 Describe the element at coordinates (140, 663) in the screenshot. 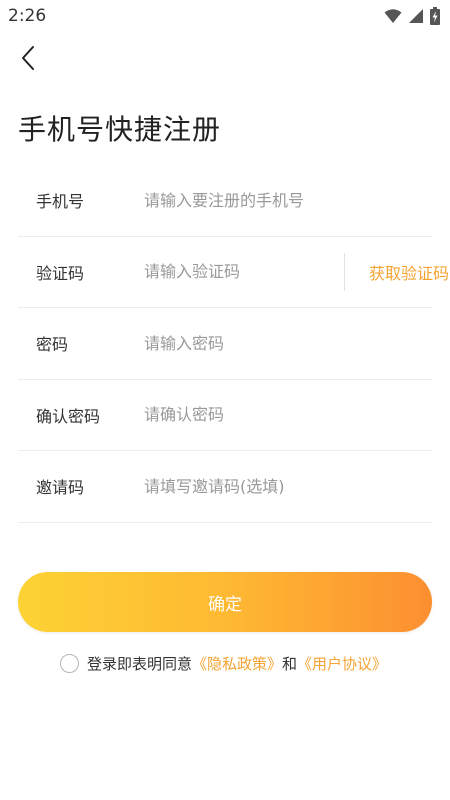

I see `agreement-prefix: 登录即表明同意` at that location.